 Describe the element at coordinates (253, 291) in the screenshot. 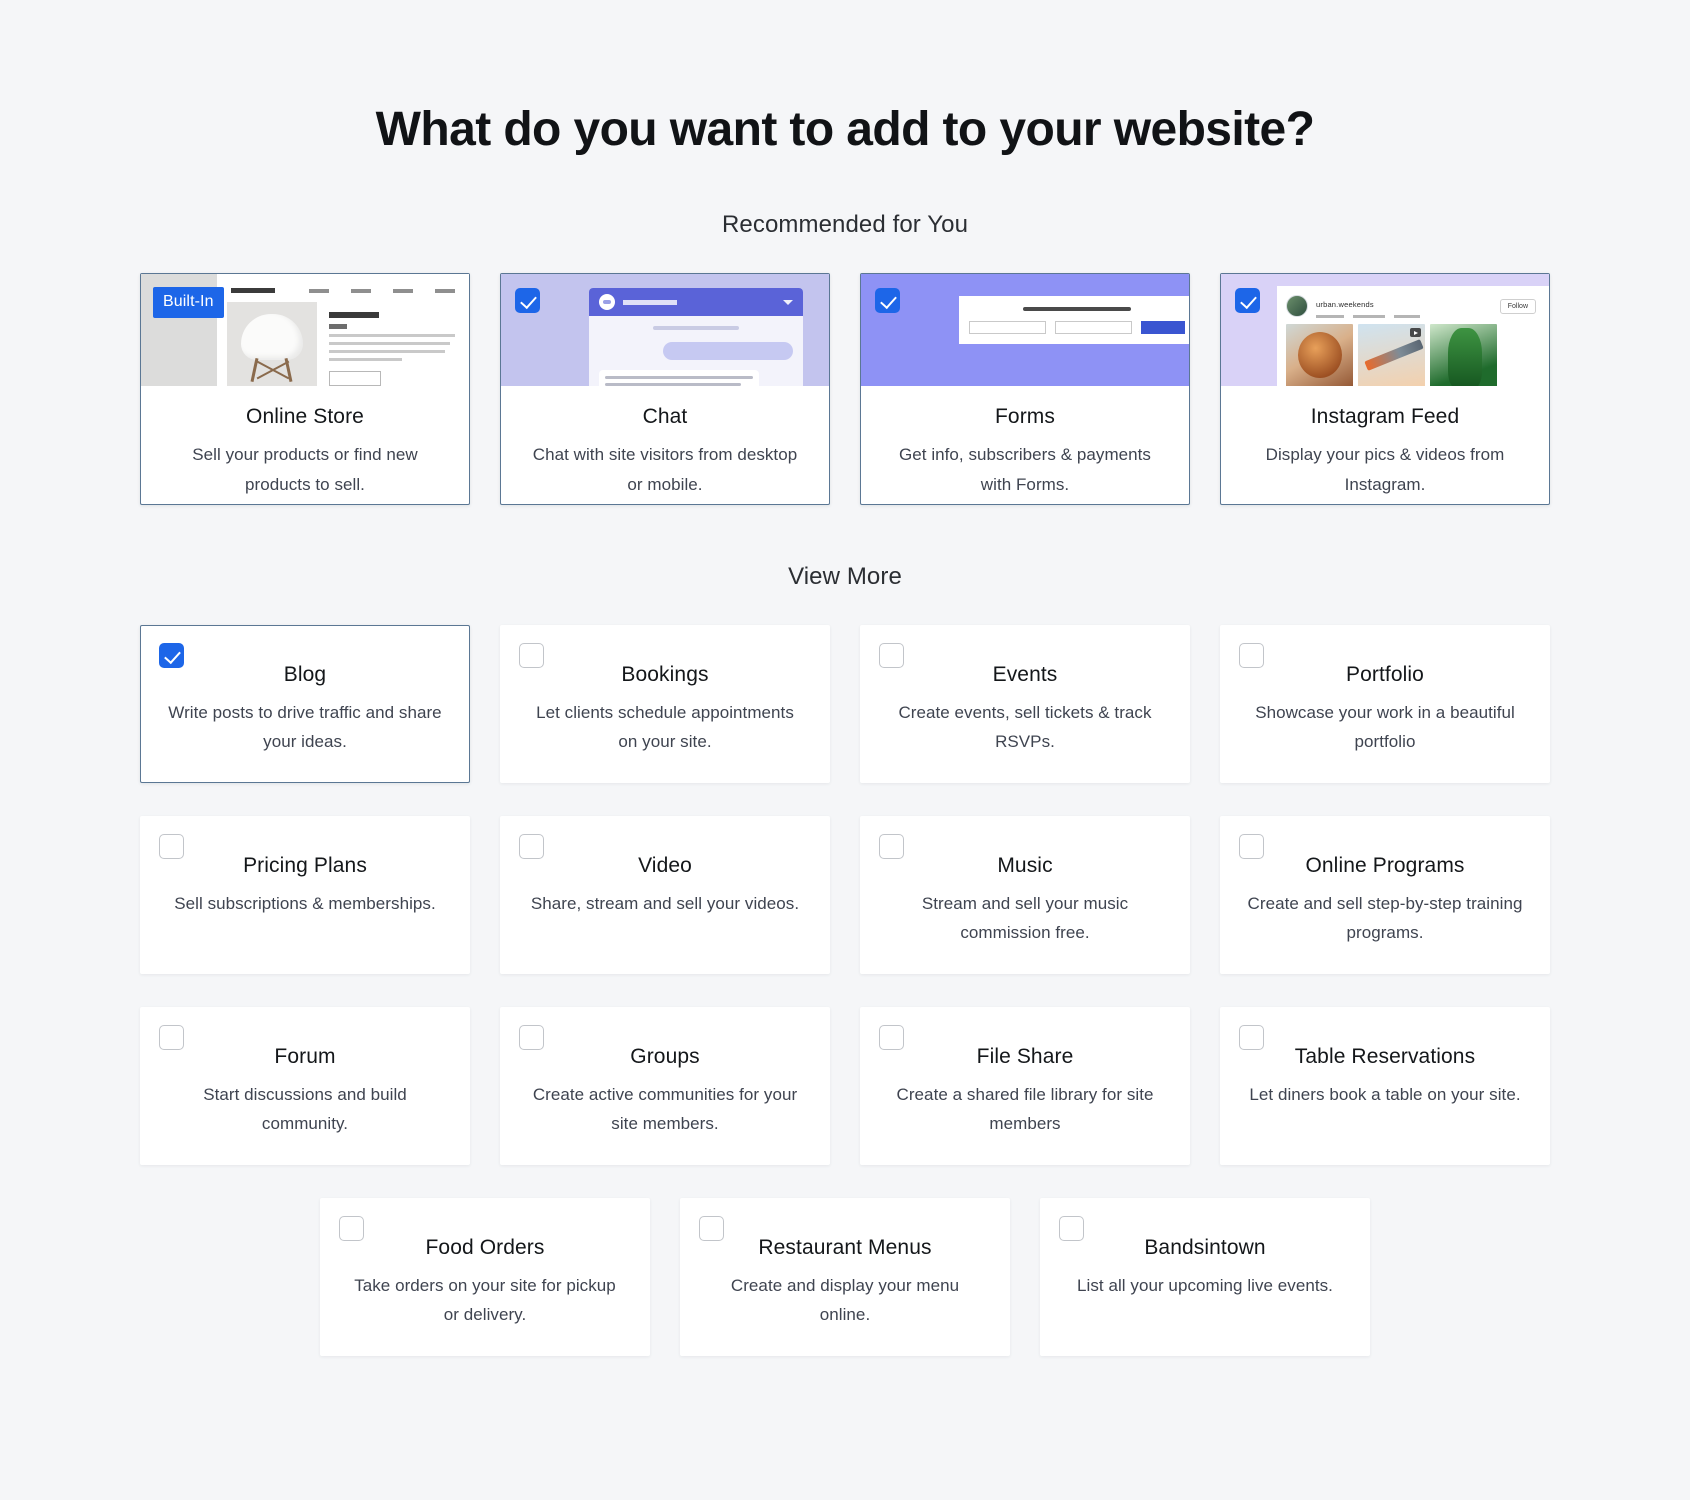

I see `store-mockup-logo` at that location.